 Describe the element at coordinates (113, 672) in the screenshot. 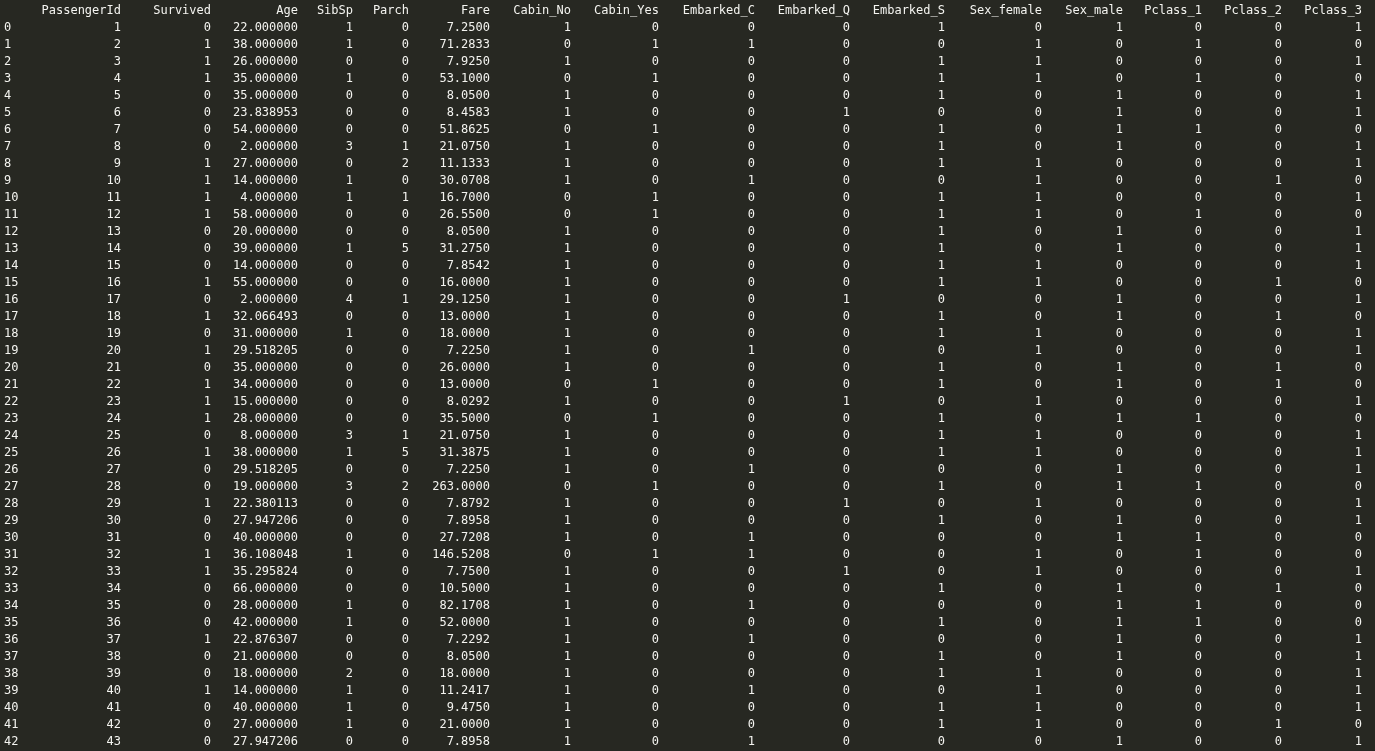

I see `table-cell: 39` at that location.